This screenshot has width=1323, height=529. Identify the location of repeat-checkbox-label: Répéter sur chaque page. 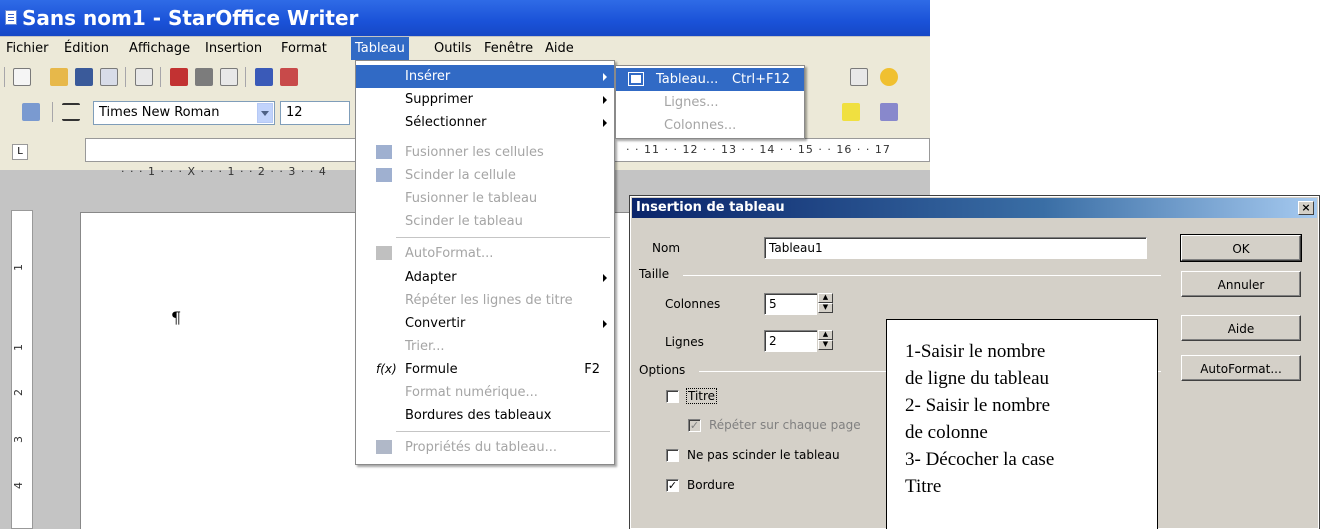
(785, 425).